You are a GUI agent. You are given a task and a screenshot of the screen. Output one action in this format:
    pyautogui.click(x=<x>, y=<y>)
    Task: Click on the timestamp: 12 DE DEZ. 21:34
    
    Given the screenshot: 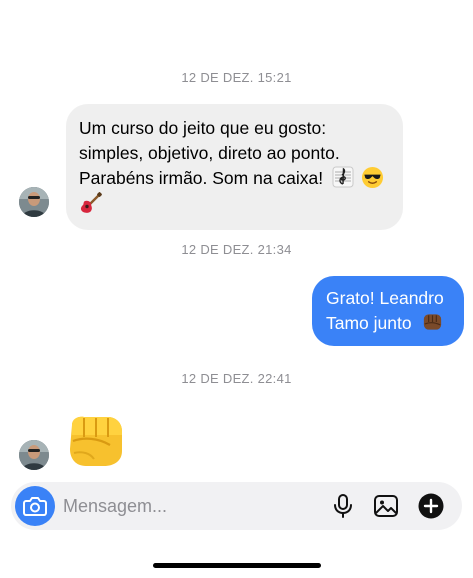 What is the action you would take?
    pyautogui.click(x=236, y=249)
    